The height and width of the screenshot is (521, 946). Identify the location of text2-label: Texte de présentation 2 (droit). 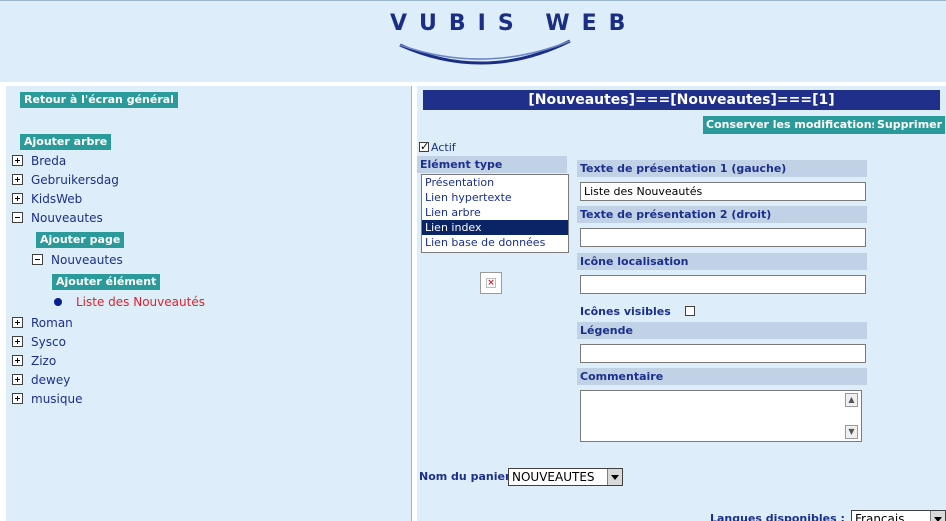
(722, 214).